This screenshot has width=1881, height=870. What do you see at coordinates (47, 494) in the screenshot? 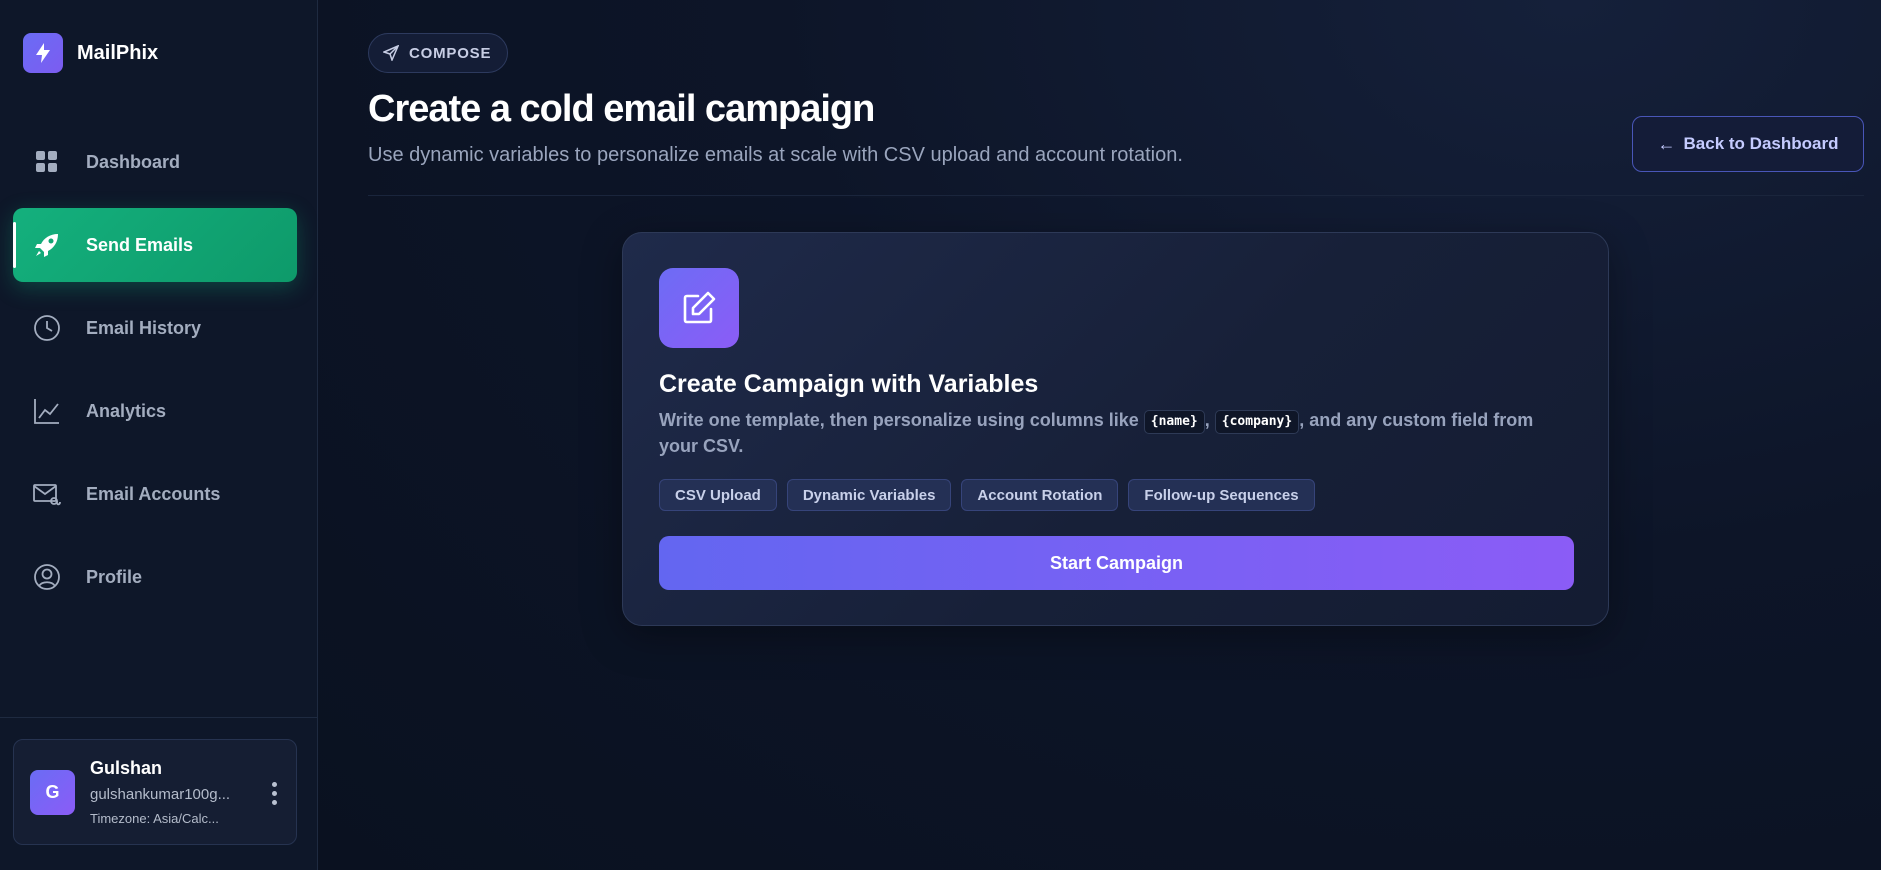
I see `mail-at-icon` at bounding box center [47, 494].